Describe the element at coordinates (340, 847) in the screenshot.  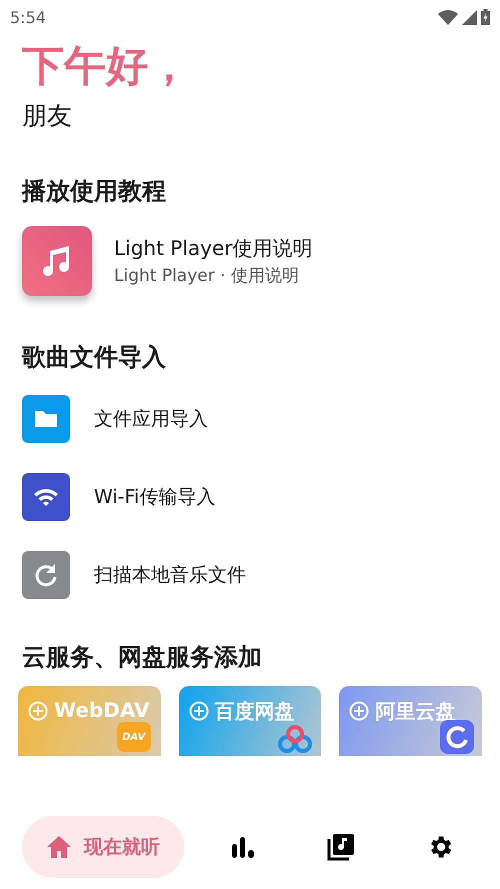
I see `music-library-icon` at that location.